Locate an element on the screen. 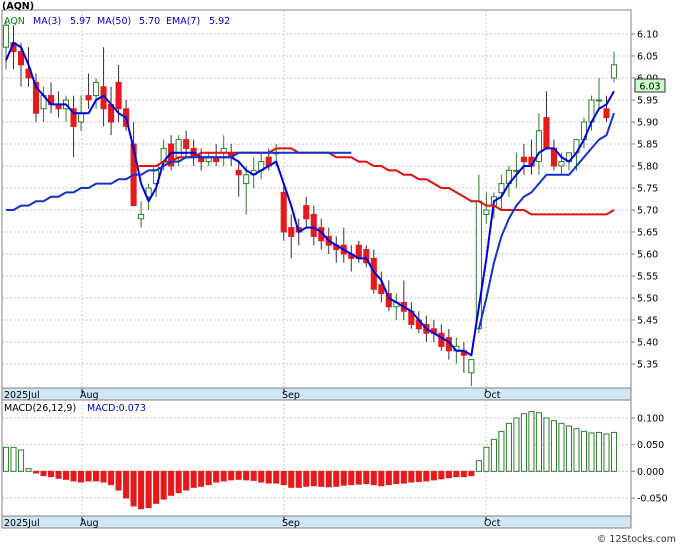 Image resolution: width=680 pixels, height=546 pixels. macd-label: MACD(26,12,9) is located at coordinates (40, 408).